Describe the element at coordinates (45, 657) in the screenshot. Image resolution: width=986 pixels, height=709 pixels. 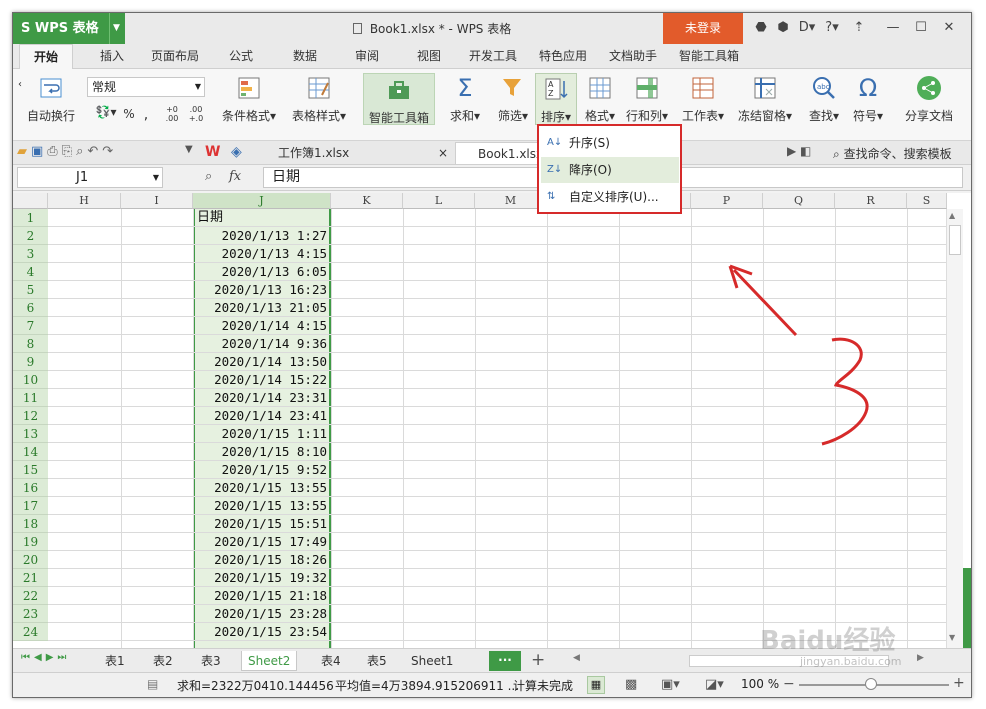
I see `sheet-nav-arrows: ⏮◀▶⏭` at that location.